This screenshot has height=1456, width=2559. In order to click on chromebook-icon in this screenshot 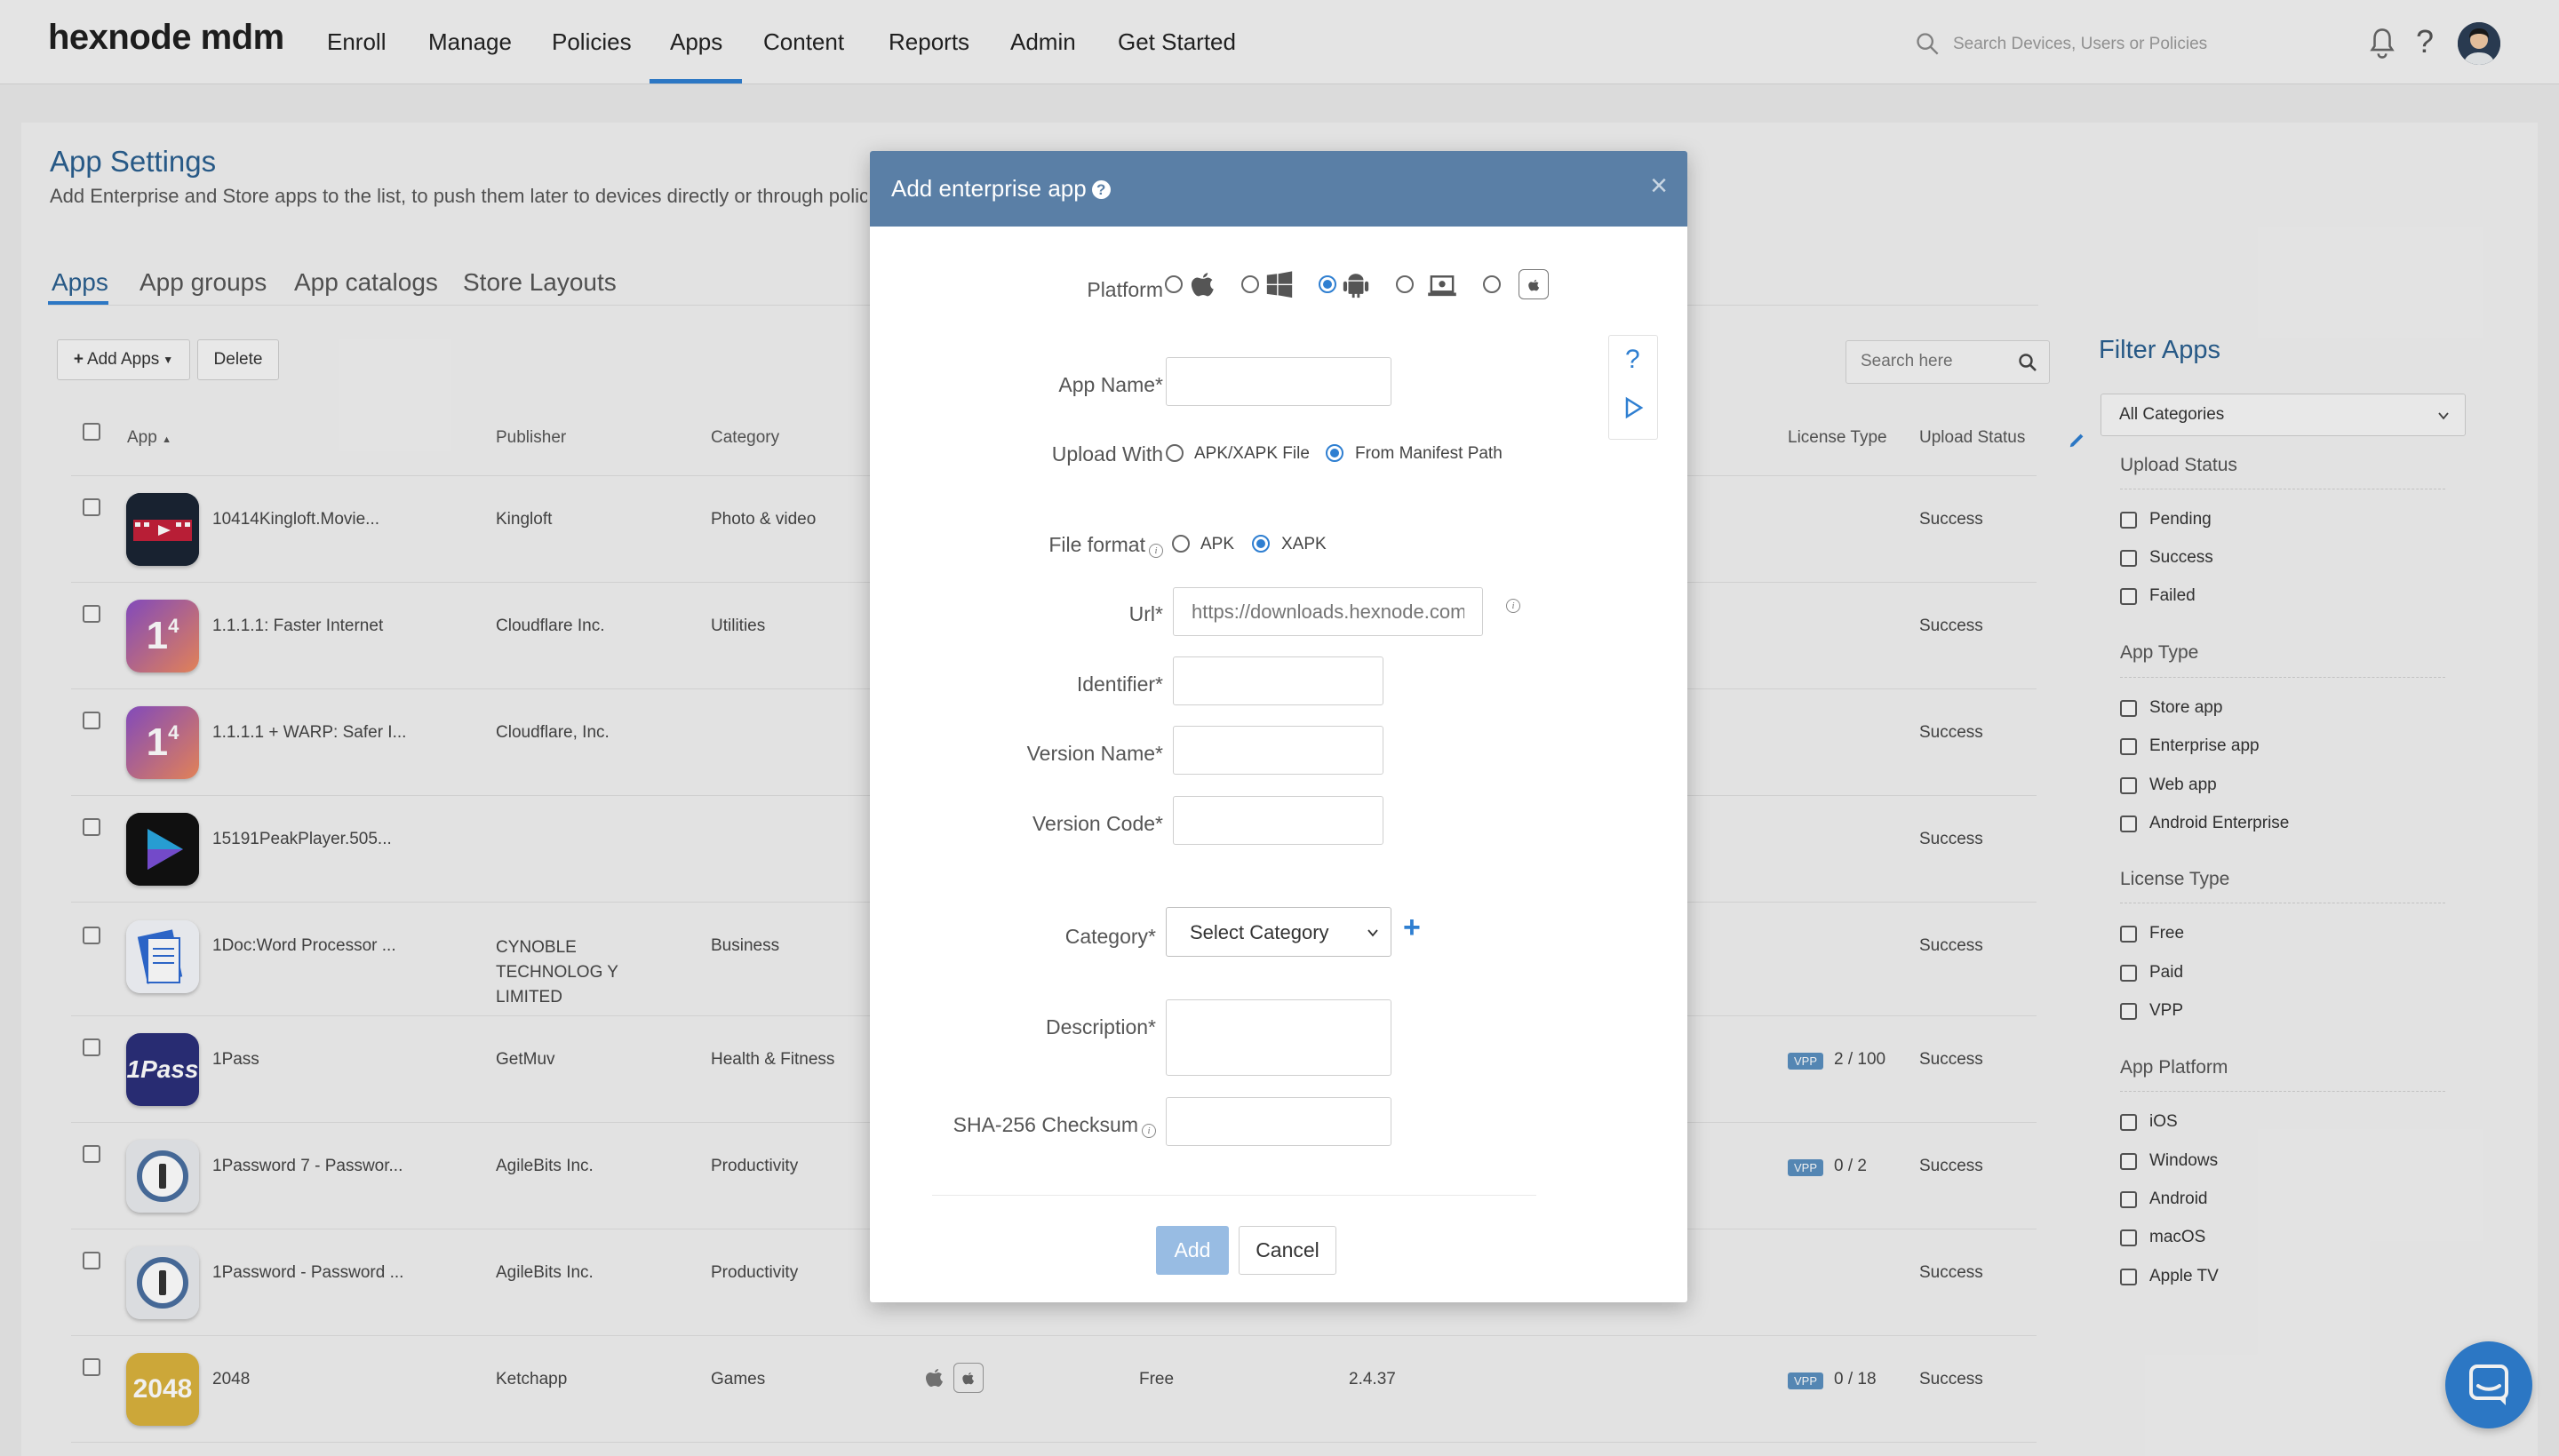, I will do `click(1442, 286)`.